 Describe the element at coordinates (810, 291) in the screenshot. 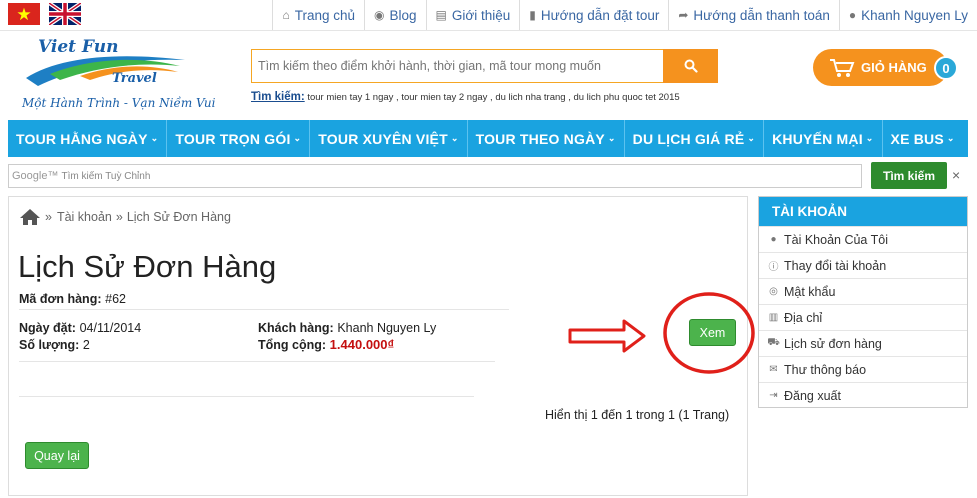

I see `sidebar-item-label: Mật khẩu` at that location.